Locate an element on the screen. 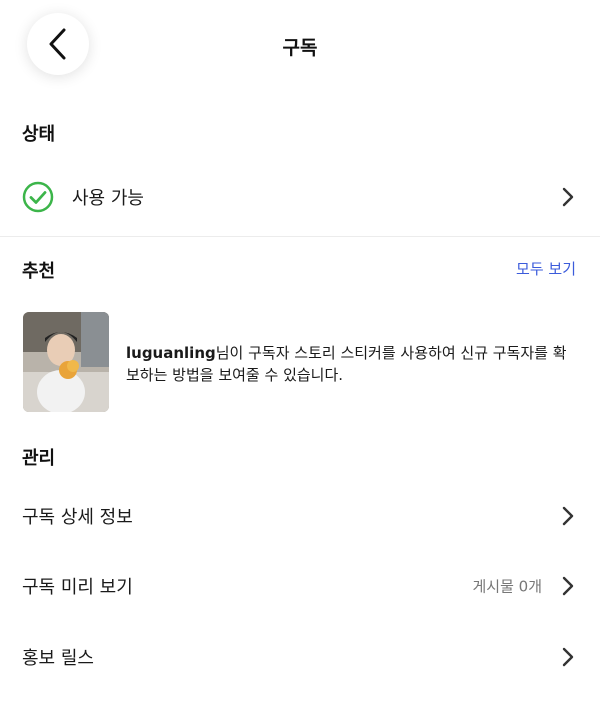  manage-section-title: 관리 is located at coordinates (39, 458).